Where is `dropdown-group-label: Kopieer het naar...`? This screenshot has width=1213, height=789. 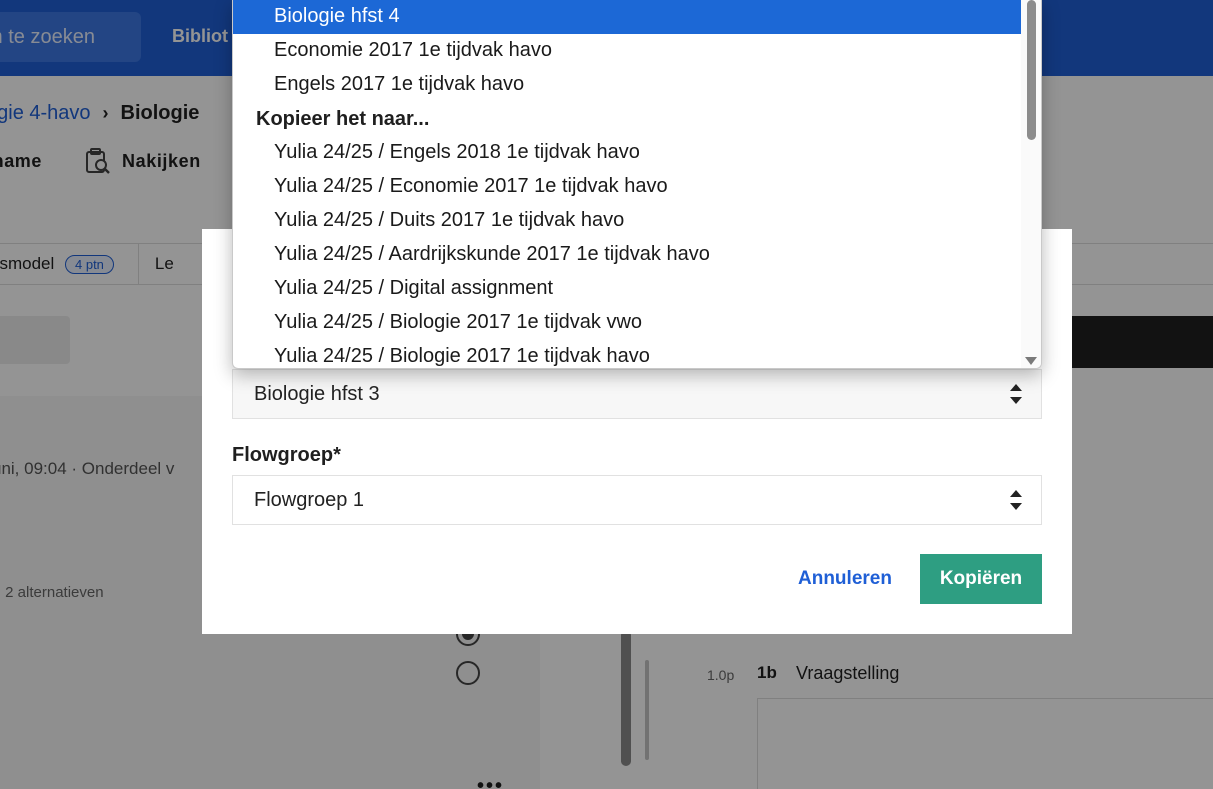
dropdown-group-label: Kopieer het naar... is located at coordinates (343, 119).